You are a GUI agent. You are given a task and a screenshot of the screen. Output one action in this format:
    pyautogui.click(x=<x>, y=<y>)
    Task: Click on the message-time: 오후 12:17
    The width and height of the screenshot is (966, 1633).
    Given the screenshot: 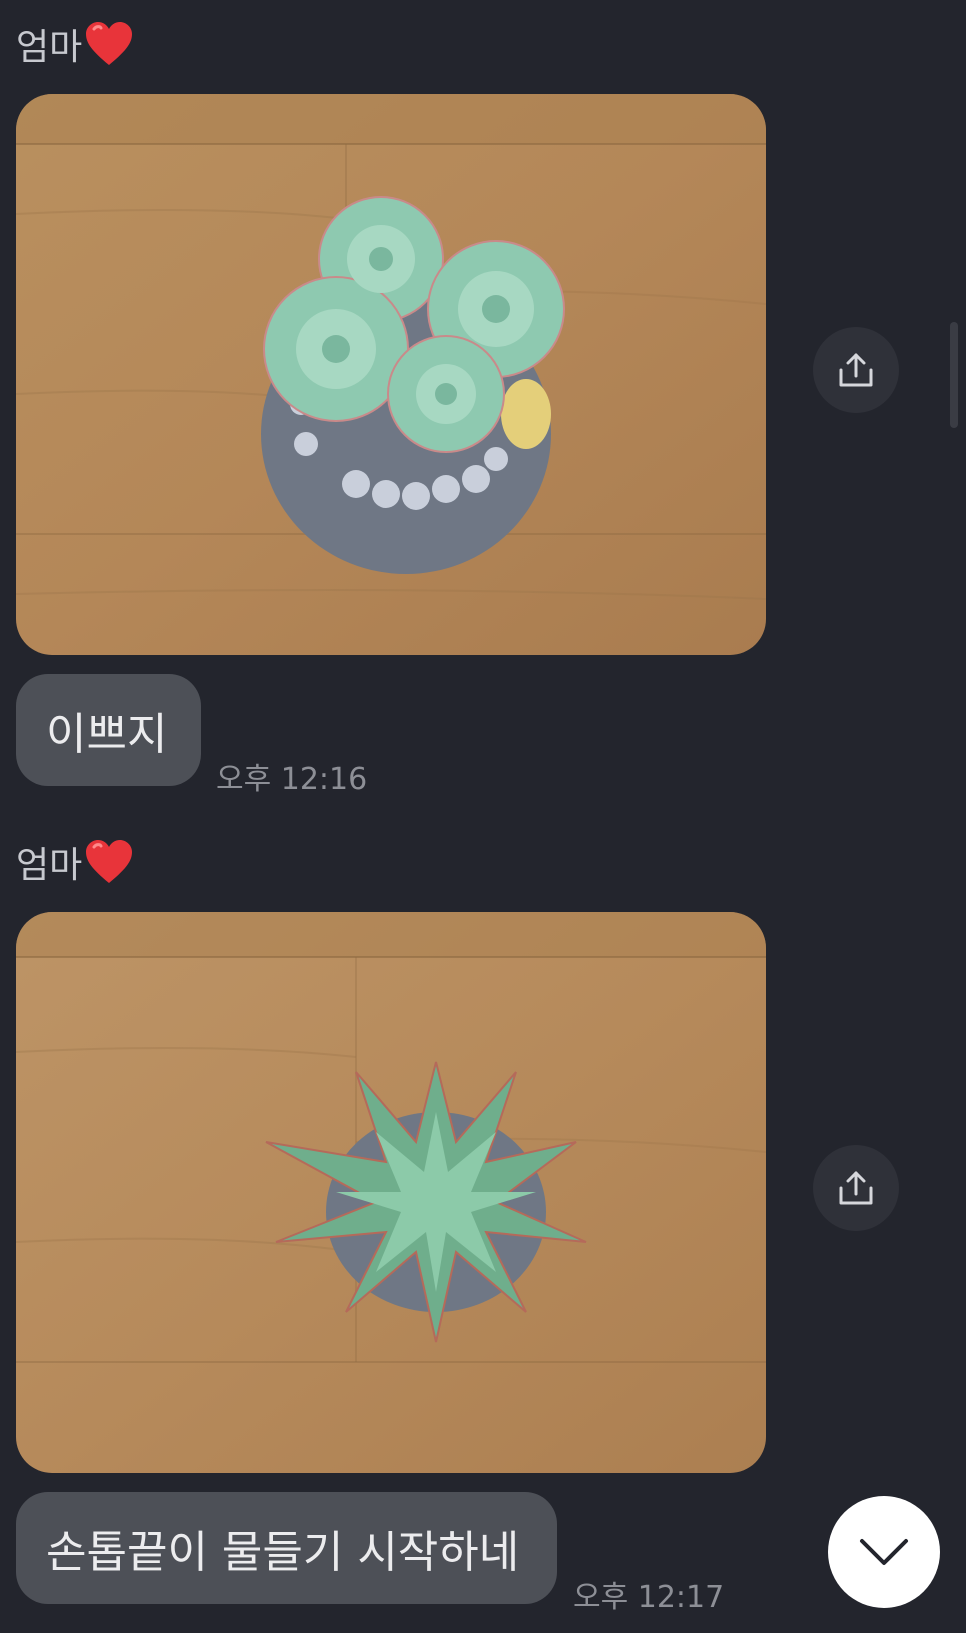 What is the action you would take?
    pyautogui.click(x=649, y=1597)
    